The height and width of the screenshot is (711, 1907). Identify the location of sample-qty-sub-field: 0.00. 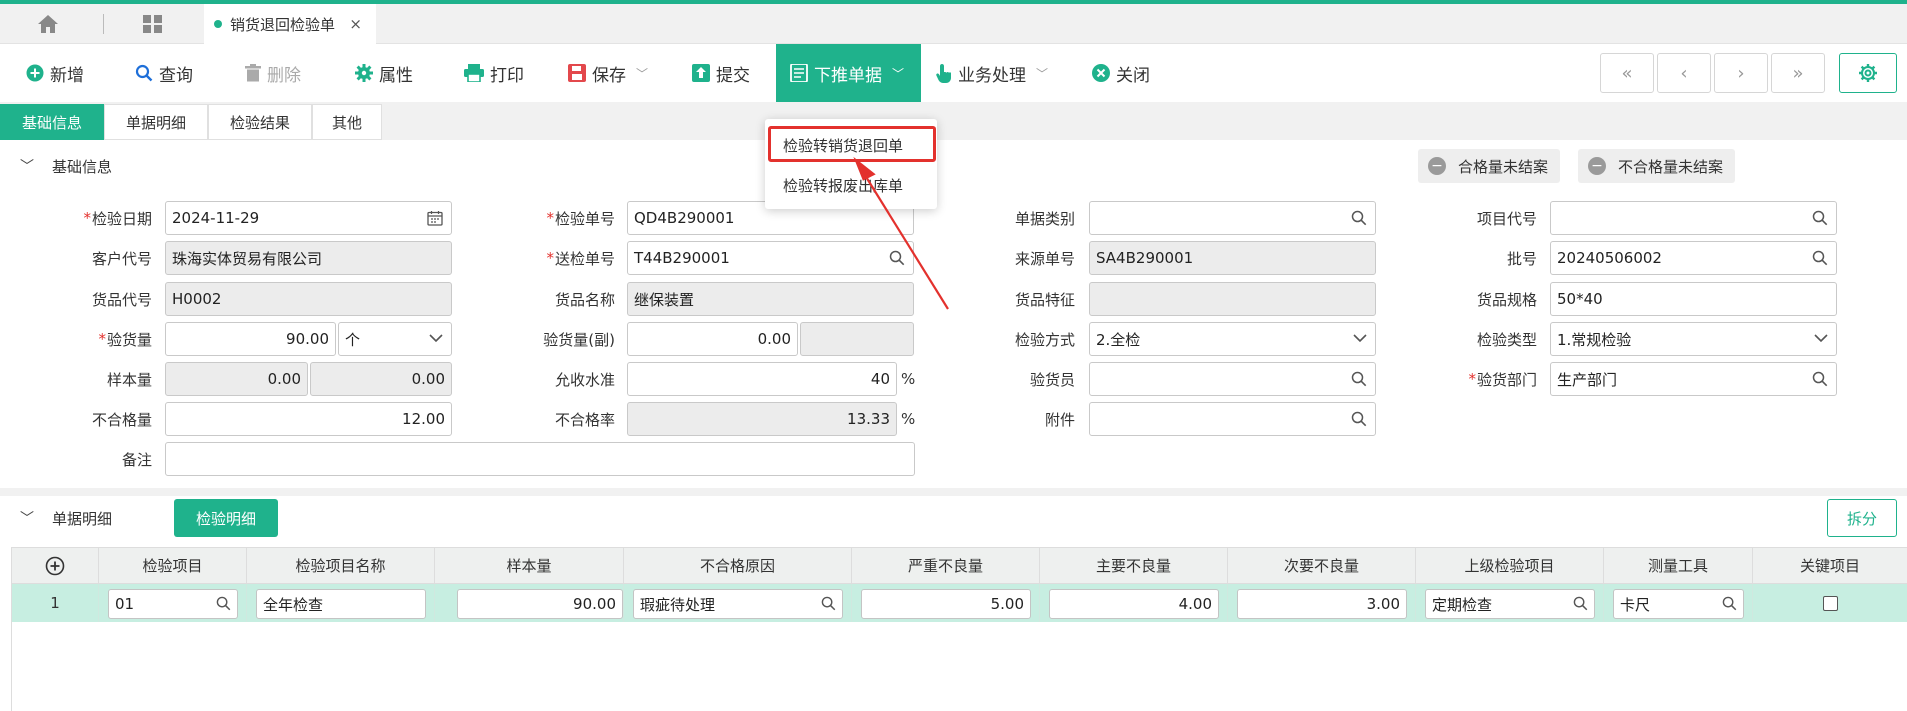
(381, 379).